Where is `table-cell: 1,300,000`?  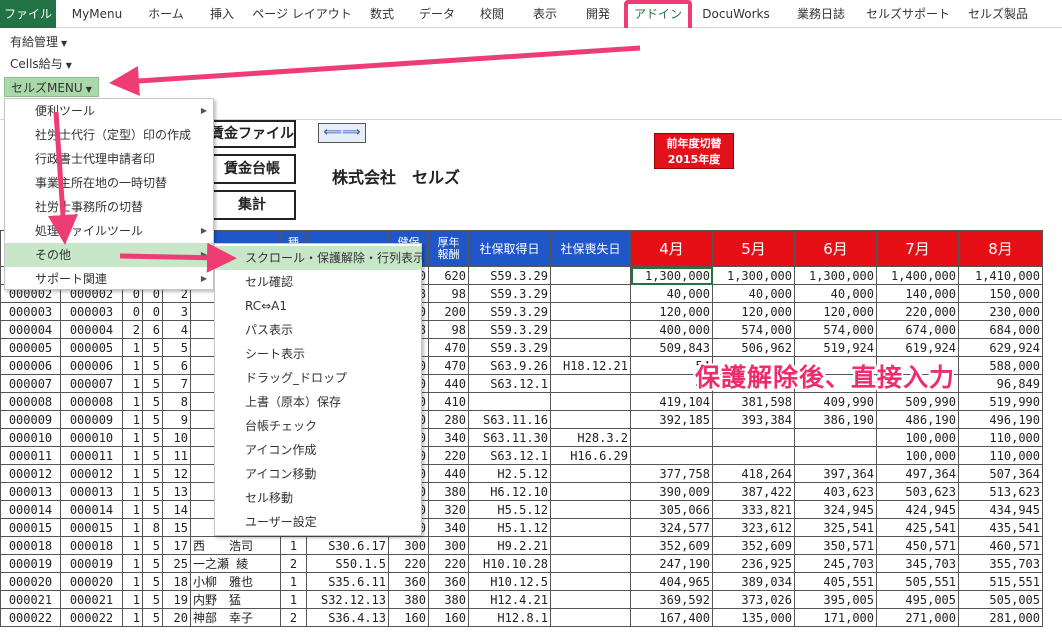 table-cell: 1,300,000 is located at coordinates (835, 275).